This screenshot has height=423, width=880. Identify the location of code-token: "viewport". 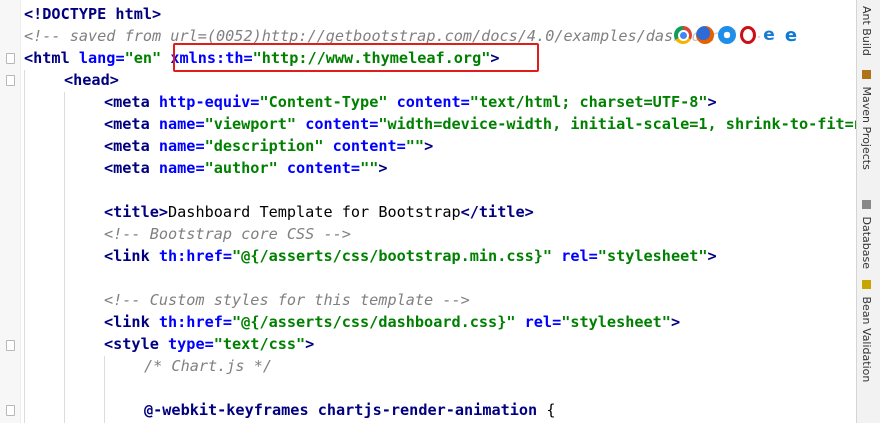
(250, 124).